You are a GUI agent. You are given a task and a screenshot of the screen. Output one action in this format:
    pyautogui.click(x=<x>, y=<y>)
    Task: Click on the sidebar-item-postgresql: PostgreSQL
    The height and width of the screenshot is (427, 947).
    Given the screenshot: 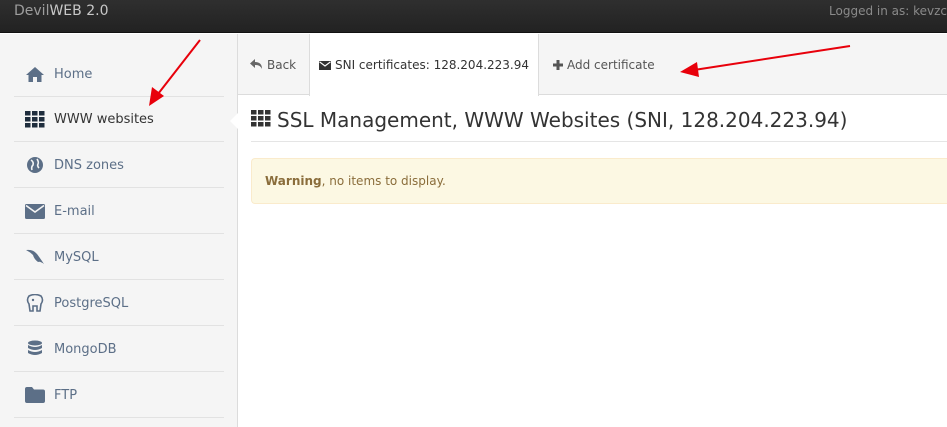 What is the action you would take?
    pyautogui.click(x=119, y=303)
    